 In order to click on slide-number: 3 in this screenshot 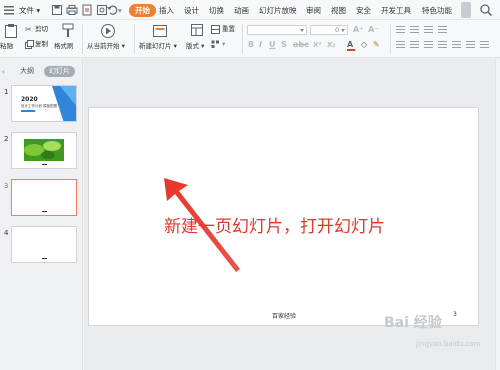, I will do `click(6, 186)`.